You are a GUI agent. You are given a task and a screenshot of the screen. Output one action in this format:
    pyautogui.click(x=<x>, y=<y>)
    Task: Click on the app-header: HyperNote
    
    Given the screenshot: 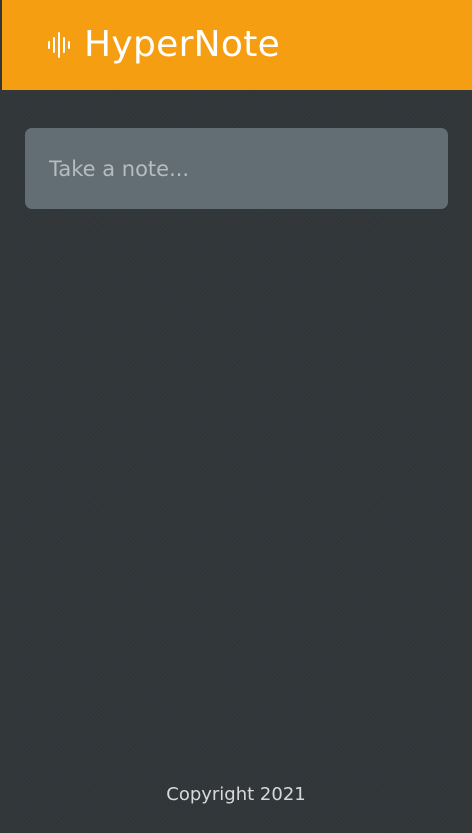 What is the action you would take?
    pyautogui.click(x=237, y=45)
    